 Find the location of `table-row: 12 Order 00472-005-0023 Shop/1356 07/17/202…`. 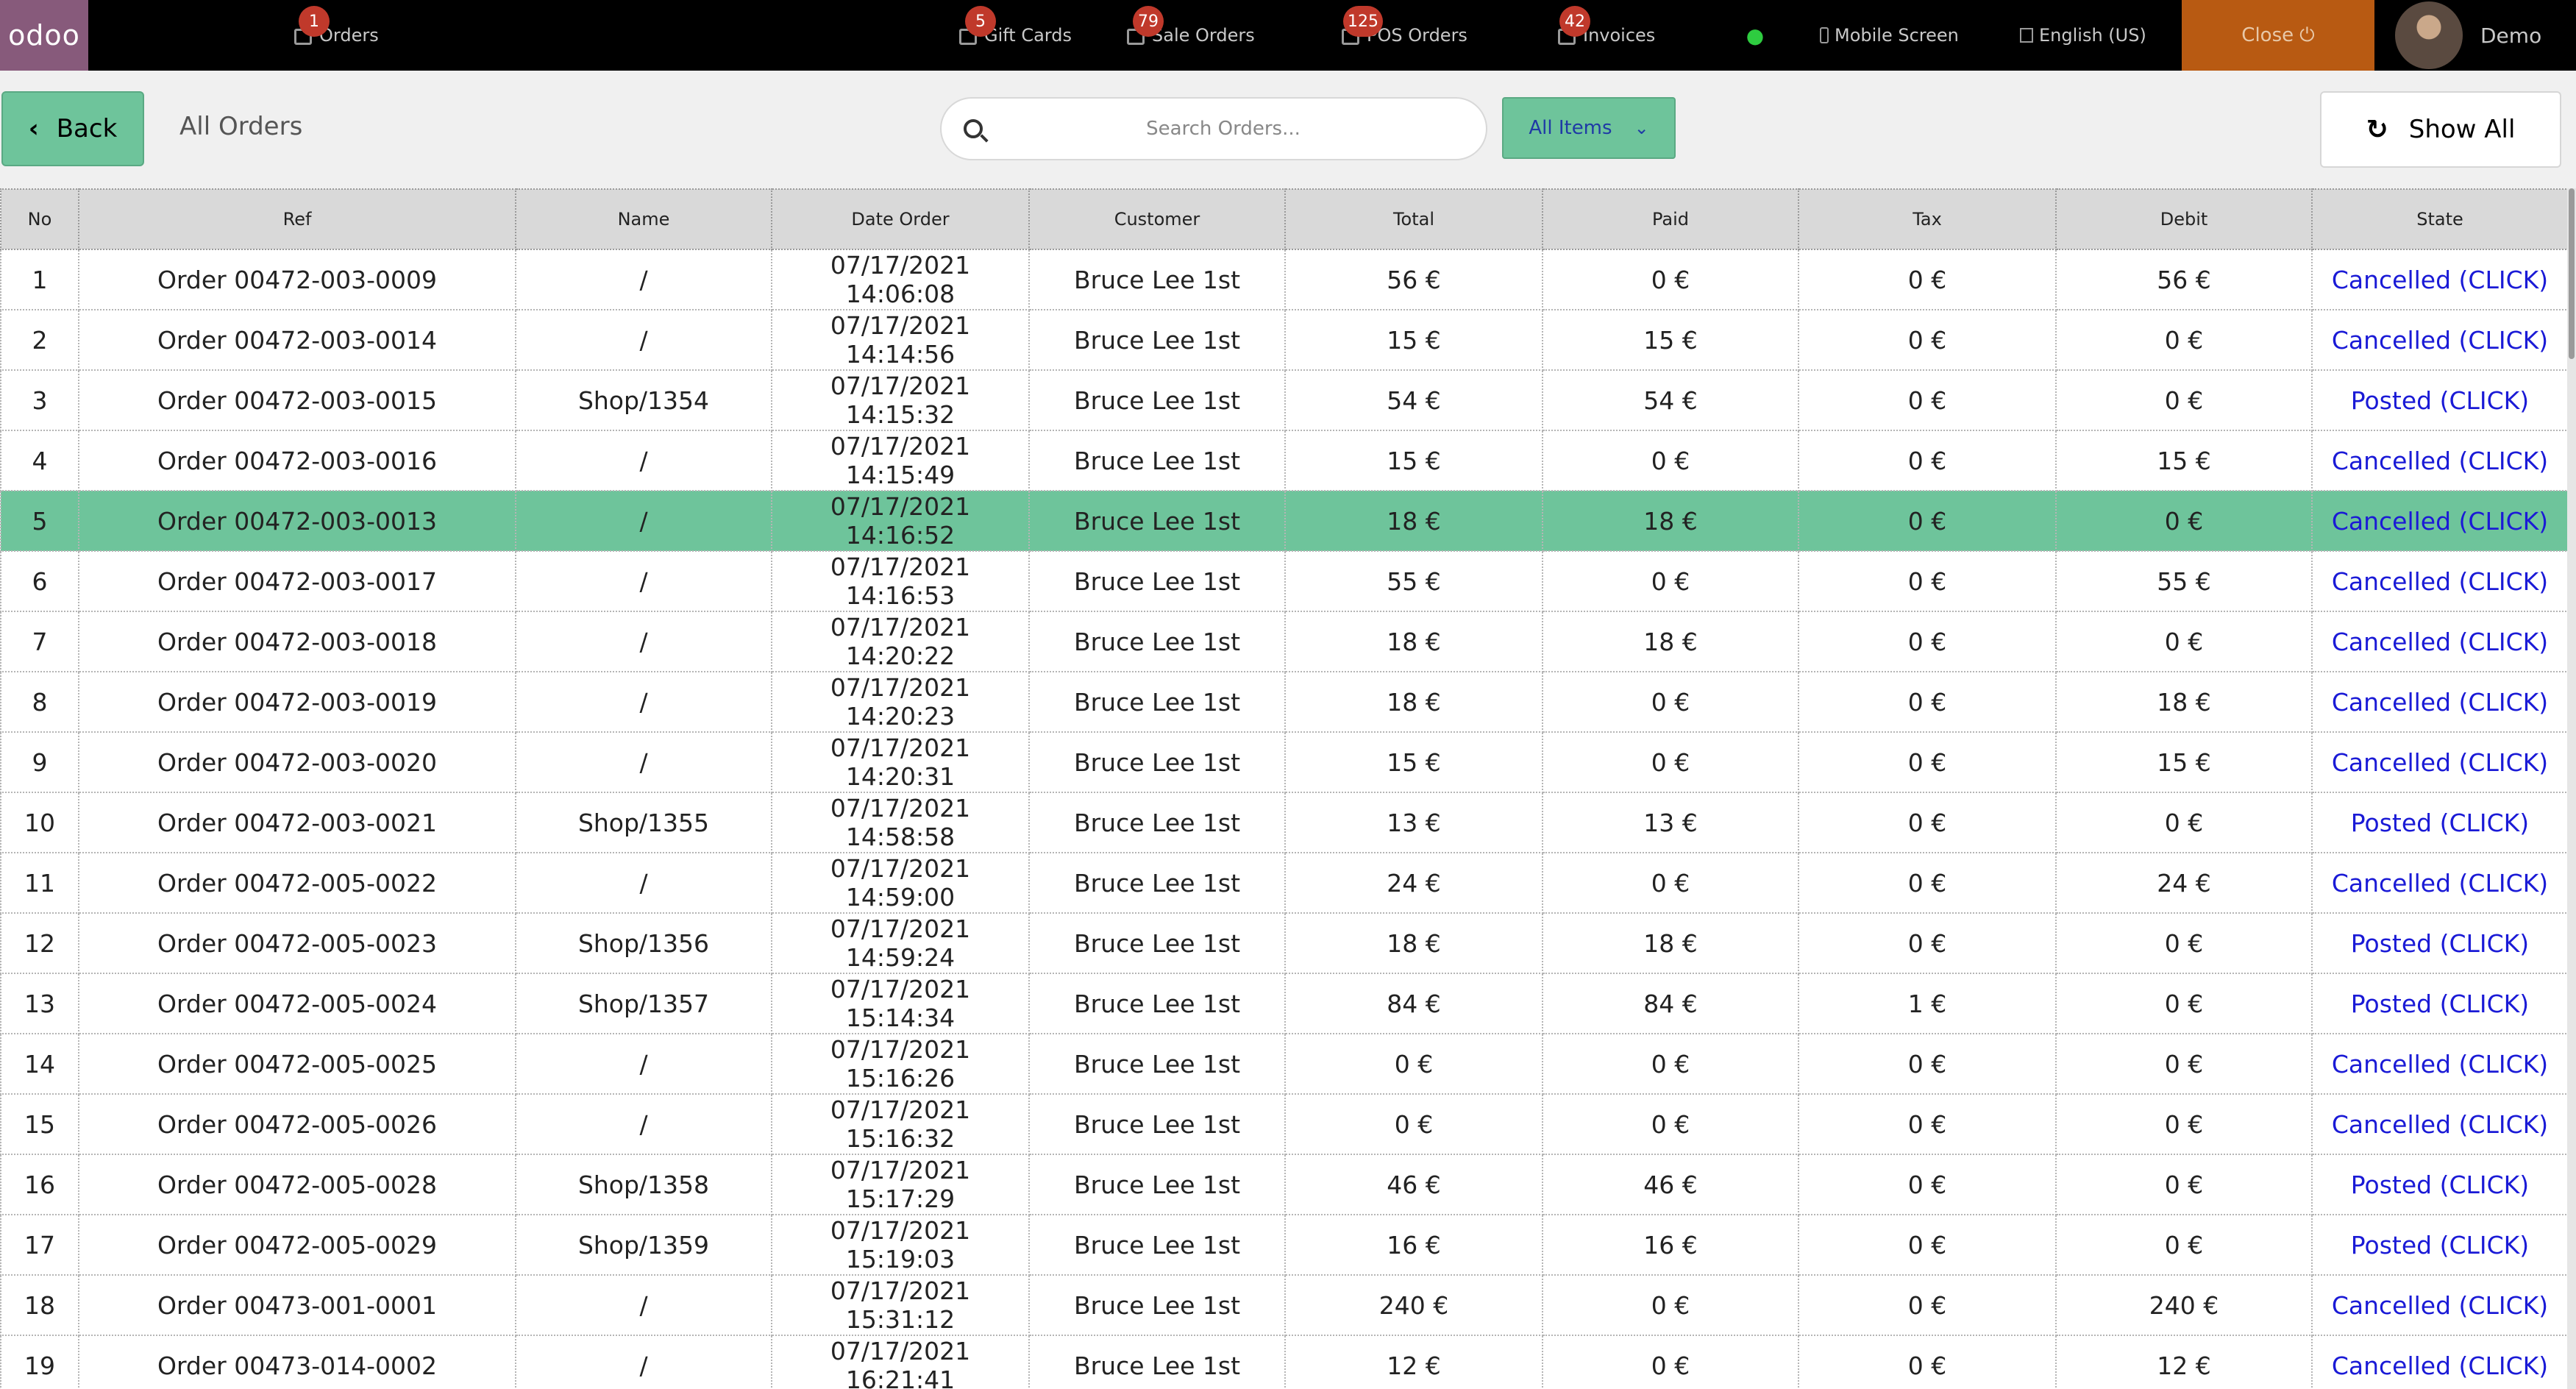

table-row: 12 Order 00472-005-0023 Shop/1356 07/17/202… is located at coordinates (1283, 943).